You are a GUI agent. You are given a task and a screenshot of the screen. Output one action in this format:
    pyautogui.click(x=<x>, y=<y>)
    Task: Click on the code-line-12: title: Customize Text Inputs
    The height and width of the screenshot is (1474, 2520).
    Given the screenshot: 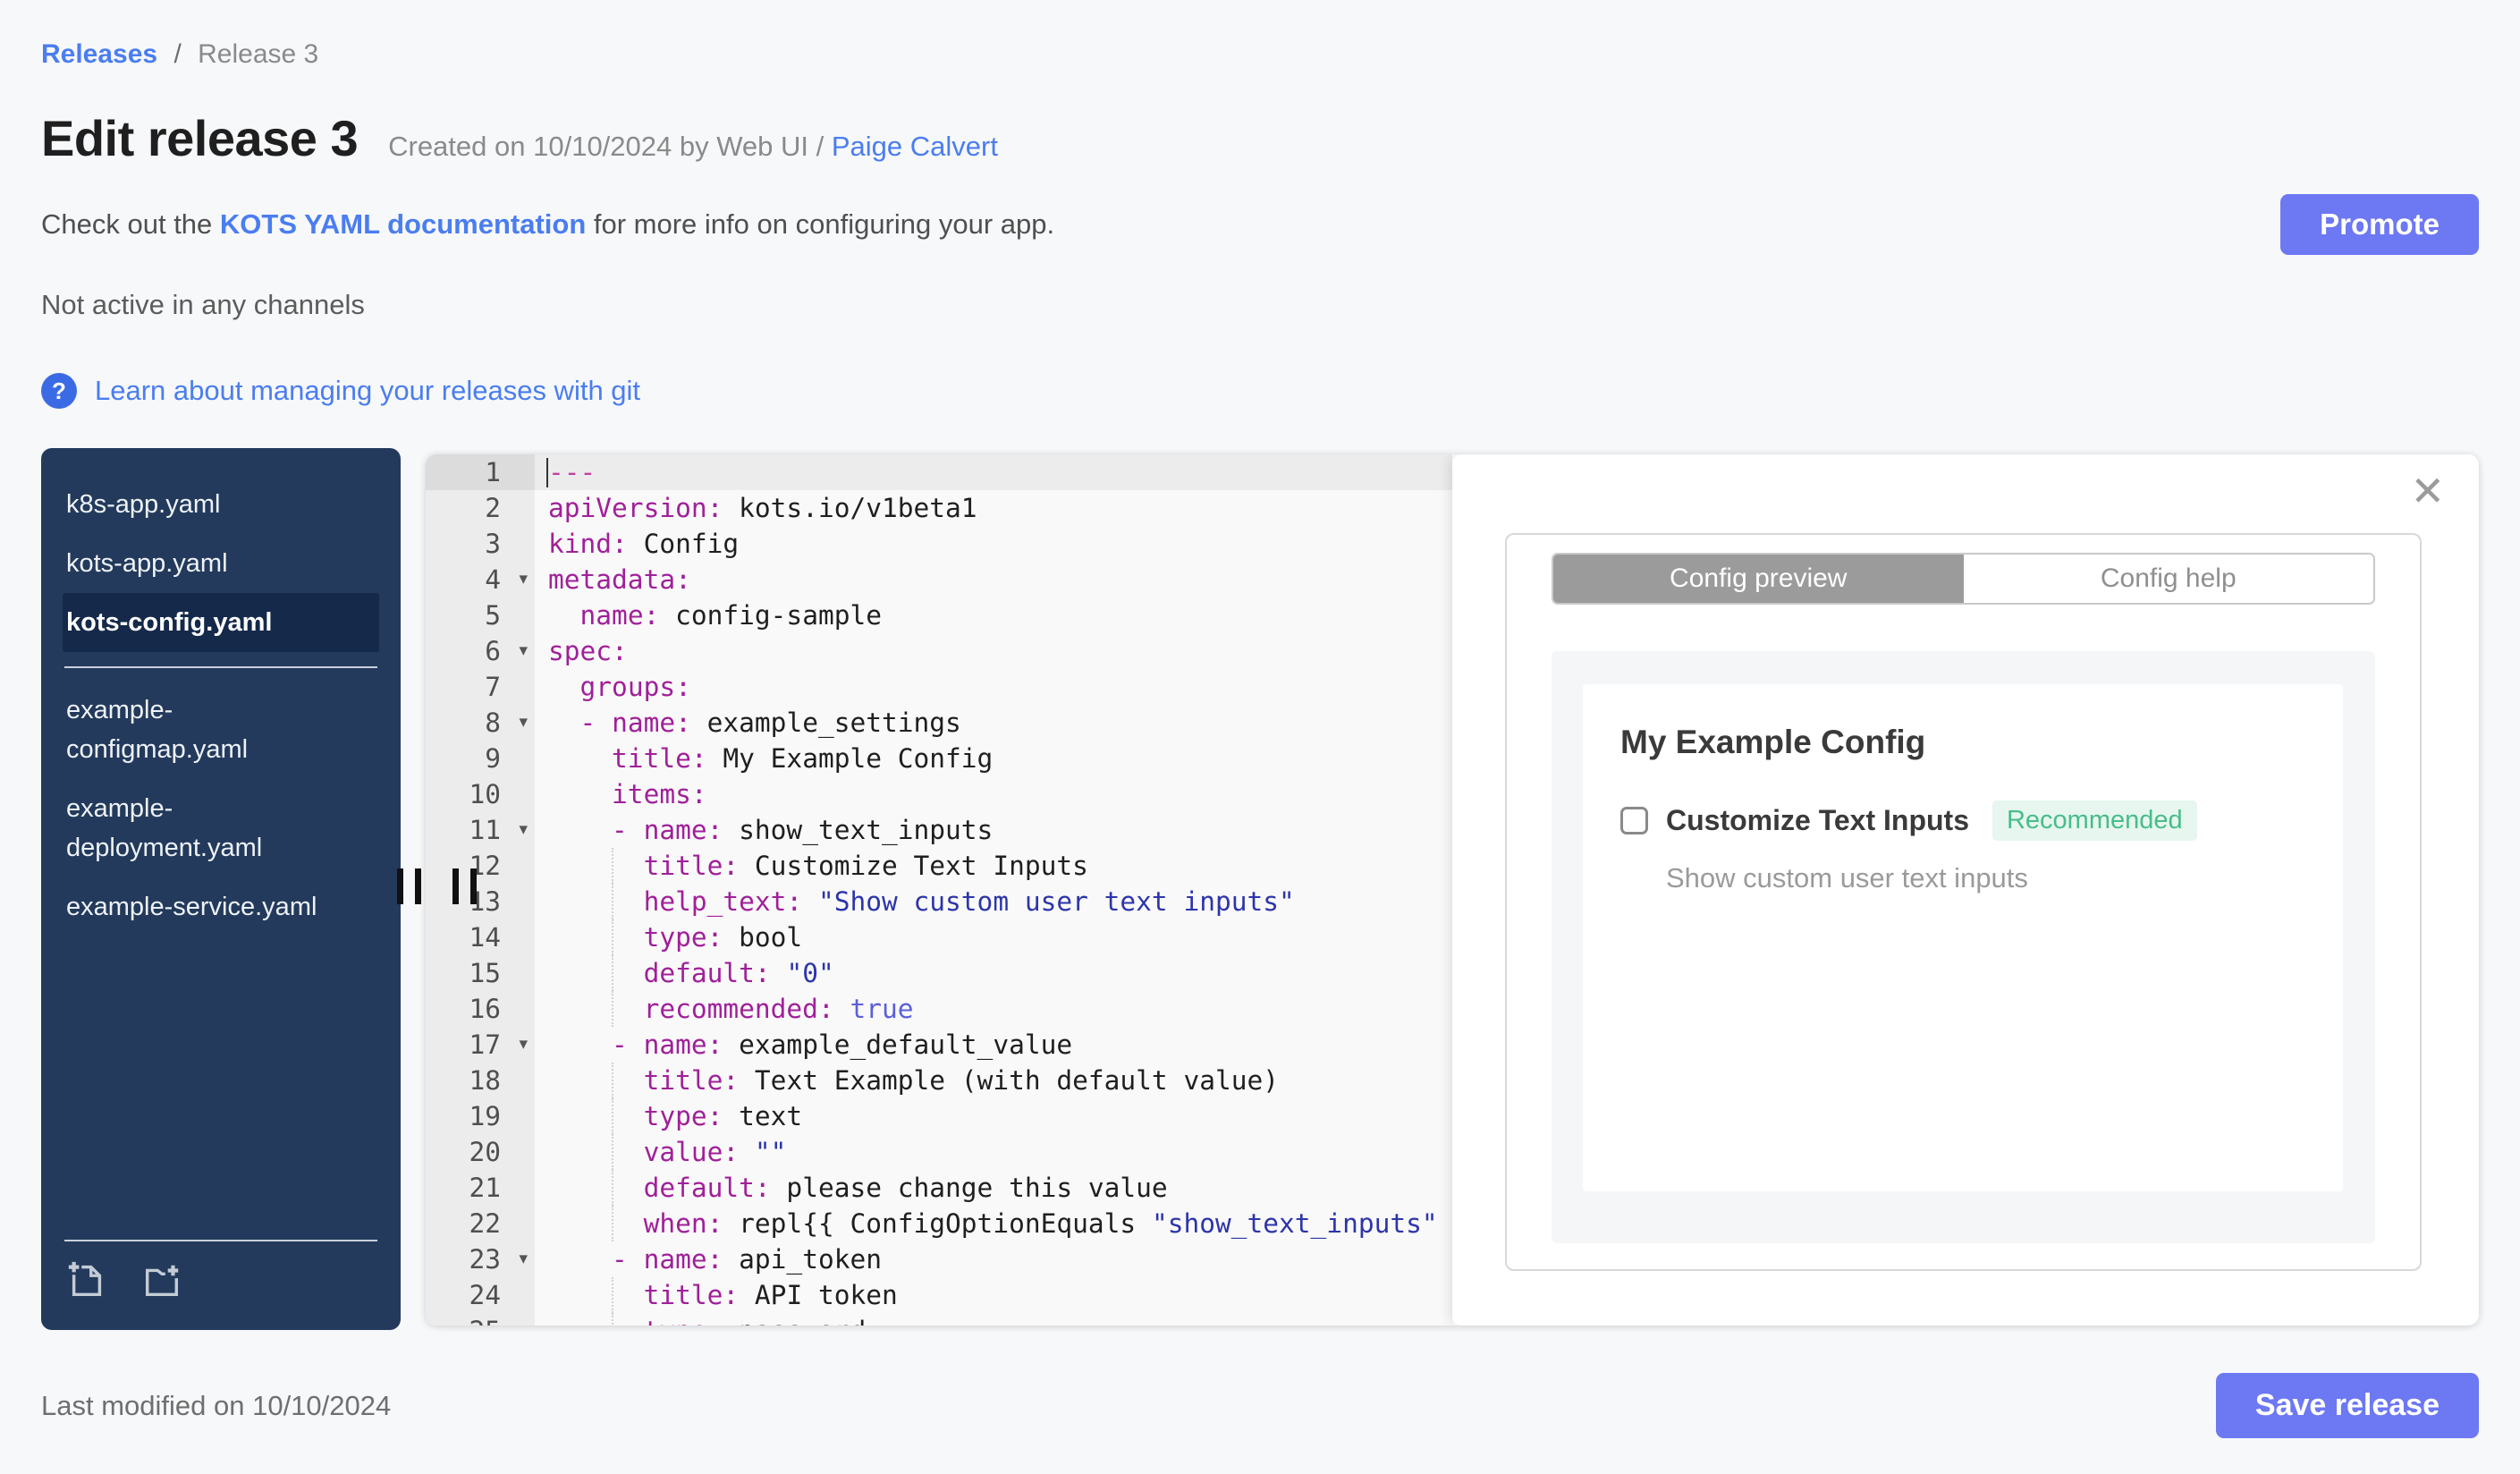 What is the action you would take?
    pyautogui.click(x=993, y=866)
    